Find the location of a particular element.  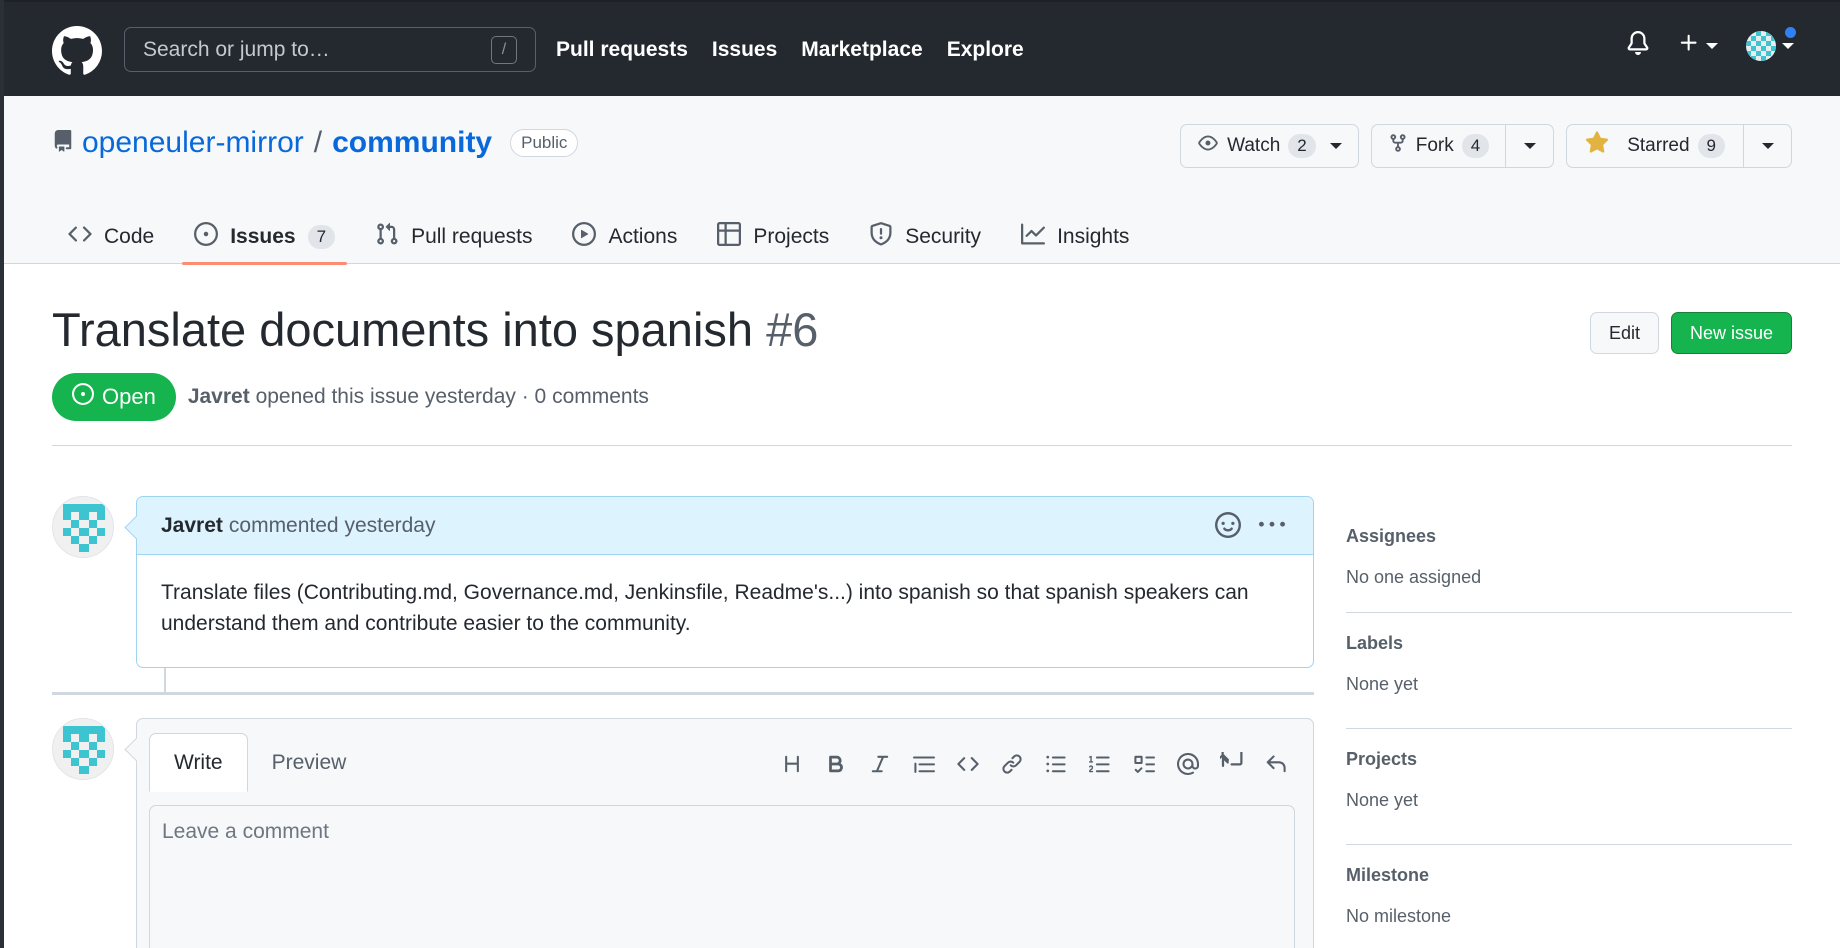

sidebar-labels: Labels None yet is located at coordinates (1569, 671).